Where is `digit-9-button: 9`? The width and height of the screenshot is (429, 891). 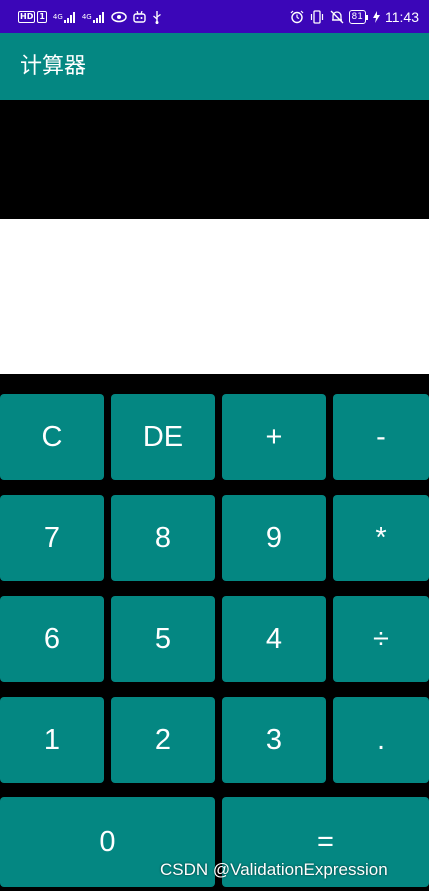
digit-9-button: 9 is located at coordinates (274, 538).